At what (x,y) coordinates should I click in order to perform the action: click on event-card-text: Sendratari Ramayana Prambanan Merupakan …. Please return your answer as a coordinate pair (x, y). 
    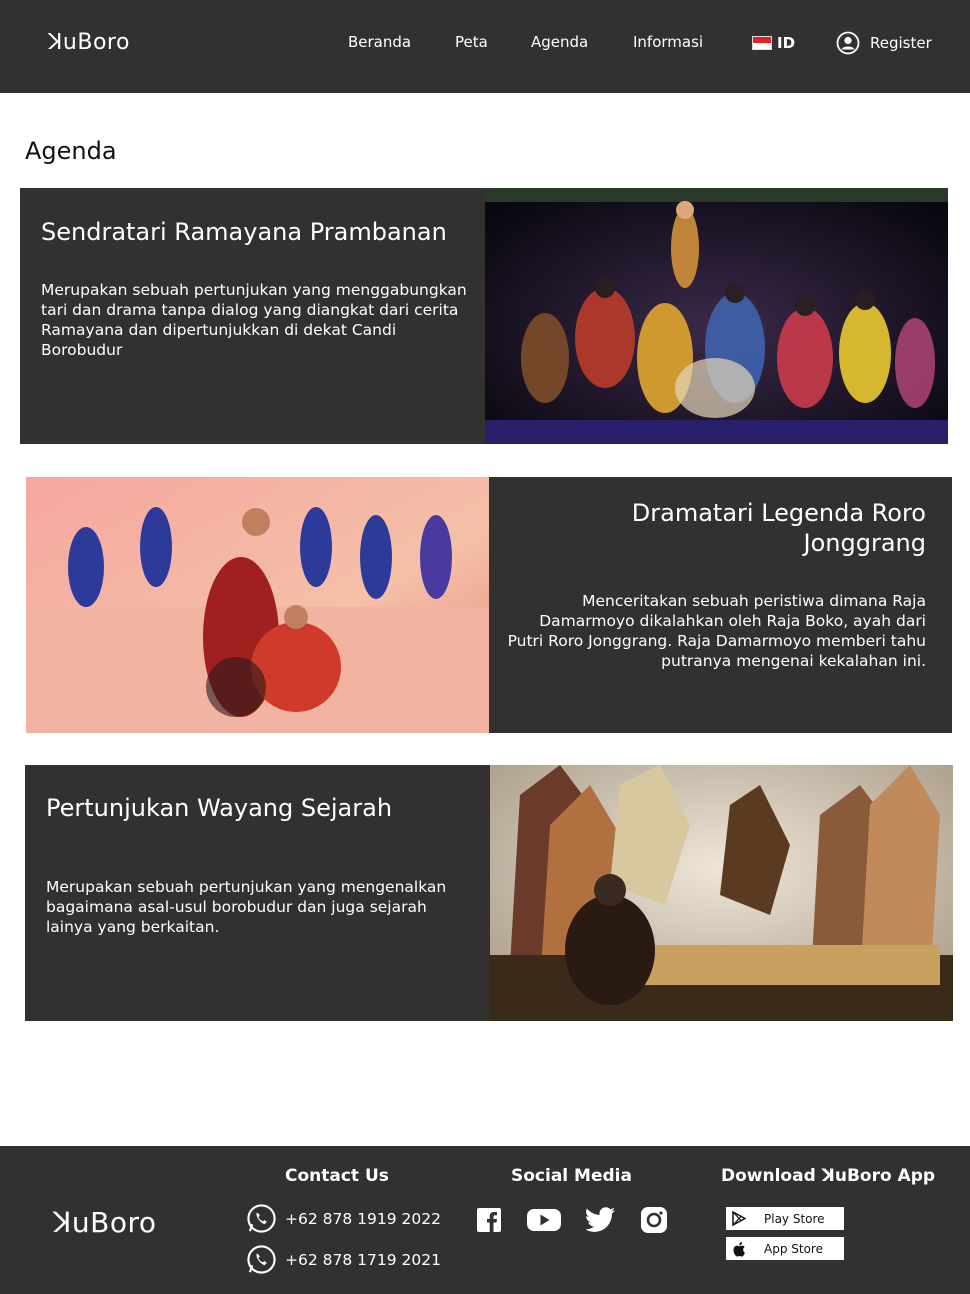
    Looking at the image, I should click on (256, 330).